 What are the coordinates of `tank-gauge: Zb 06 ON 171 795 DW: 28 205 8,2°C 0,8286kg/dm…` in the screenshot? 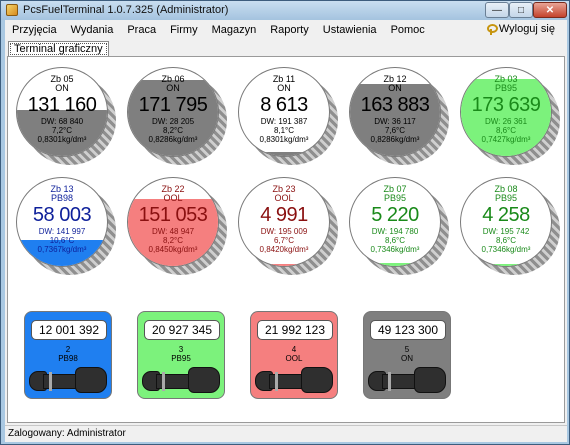 It's located at (177, 116).